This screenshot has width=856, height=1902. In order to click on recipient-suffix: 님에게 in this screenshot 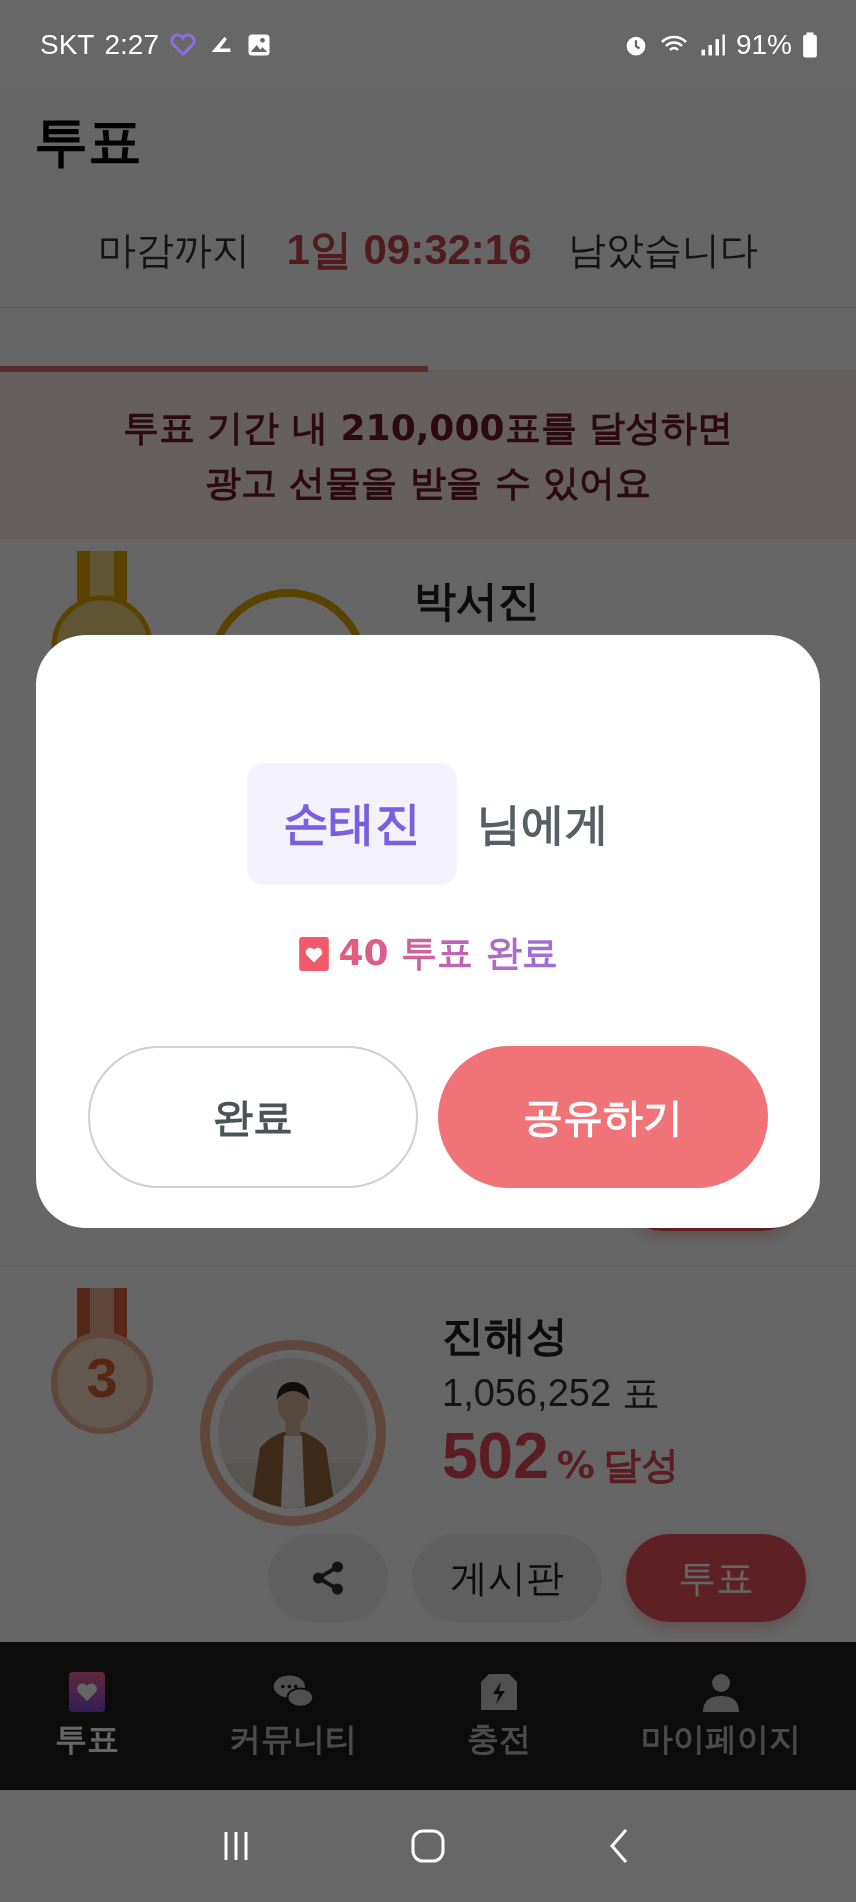, I will do `click(543, 823)`.